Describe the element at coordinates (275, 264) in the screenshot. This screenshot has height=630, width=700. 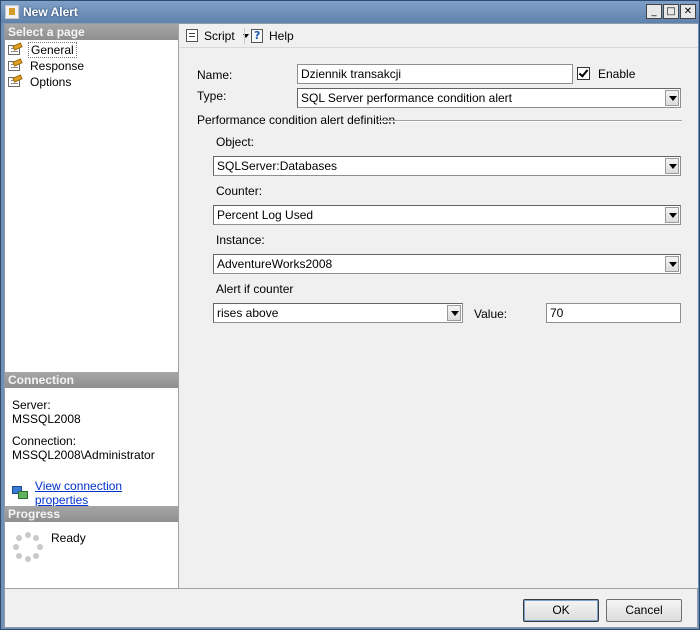
I see `instance-select-value: AdventureWorks2008` at that location.